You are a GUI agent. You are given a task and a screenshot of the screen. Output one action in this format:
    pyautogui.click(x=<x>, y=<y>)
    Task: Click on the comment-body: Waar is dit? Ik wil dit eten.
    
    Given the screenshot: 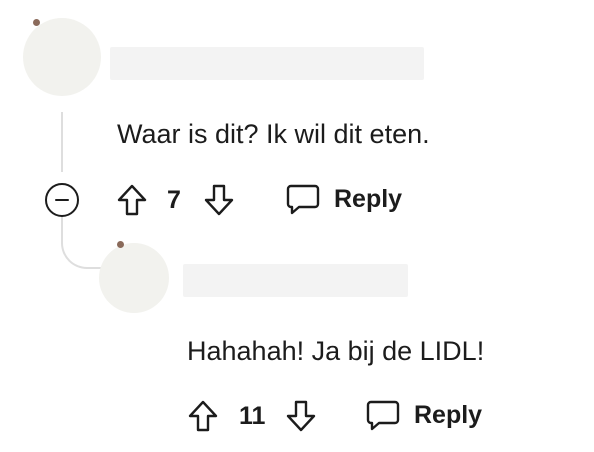 What is the action you would take?
    pyautogui.click(x=273, y=134)
    